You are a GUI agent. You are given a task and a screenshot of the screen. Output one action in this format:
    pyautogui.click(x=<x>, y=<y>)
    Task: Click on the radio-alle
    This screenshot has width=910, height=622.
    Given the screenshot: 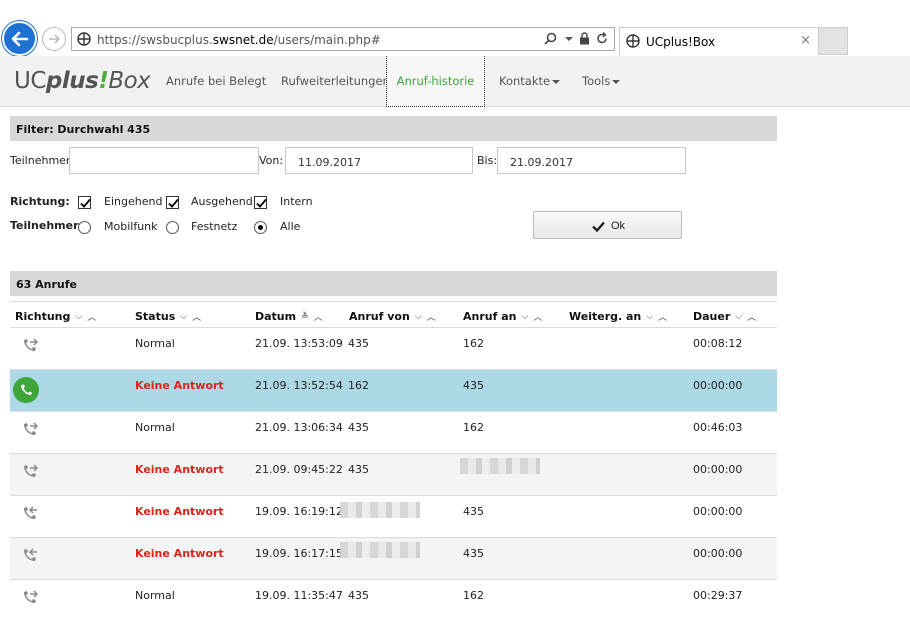 What is the action you would take?
    pyautogui.click(x=260, y=227)
    